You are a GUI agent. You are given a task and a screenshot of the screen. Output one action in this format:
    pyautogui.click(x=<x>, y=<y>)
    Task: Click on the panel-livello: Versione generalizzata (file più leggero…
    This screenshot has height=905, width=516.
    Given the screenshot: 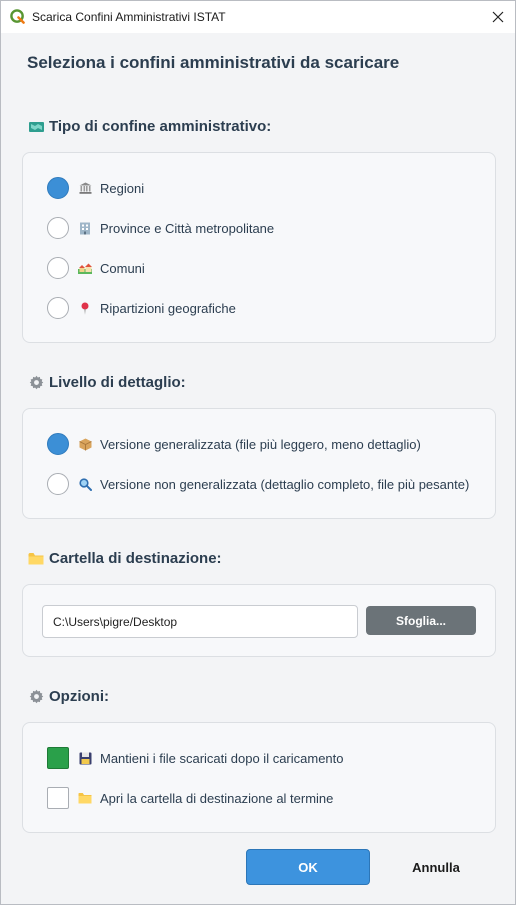 What is the action you would take?
    pyautogui.click(x=259, y=463)
    